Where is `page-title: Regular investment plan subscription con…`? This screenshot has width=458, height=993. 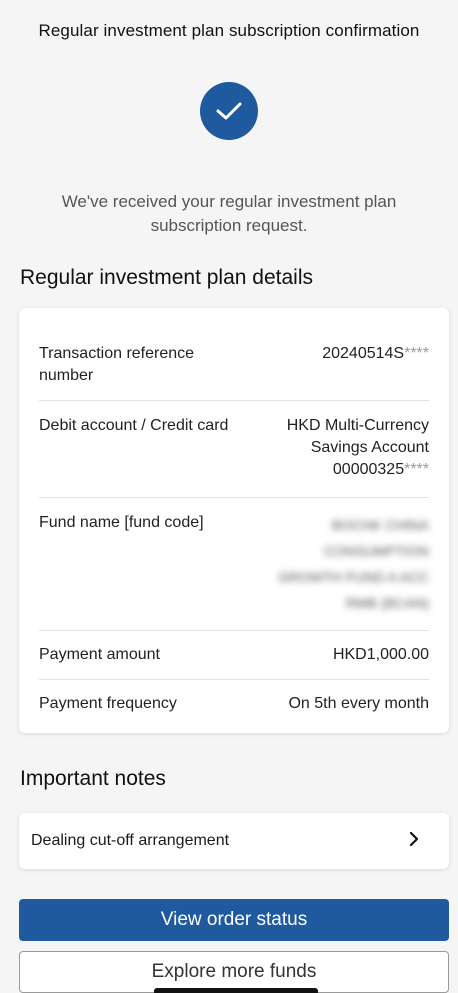
page-title: Regular investment plan subscription con… is located at coordinates (229, 30).